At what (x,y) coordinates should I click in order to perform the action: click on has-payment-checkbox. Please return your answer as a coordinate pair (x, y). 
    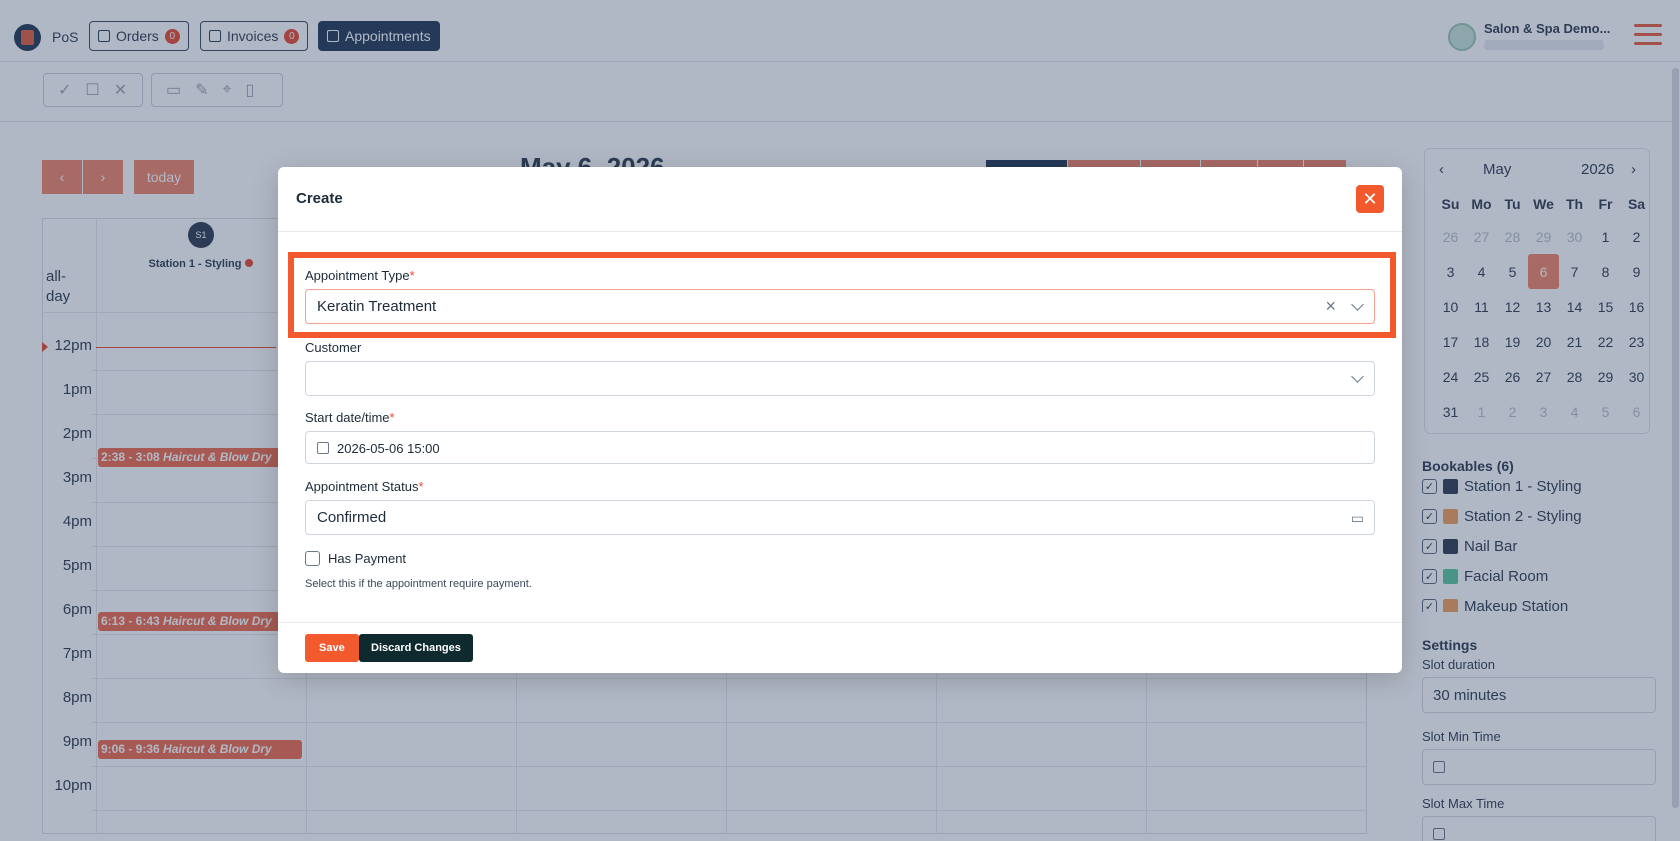
    Looking at the image, I should click on (312, 558).